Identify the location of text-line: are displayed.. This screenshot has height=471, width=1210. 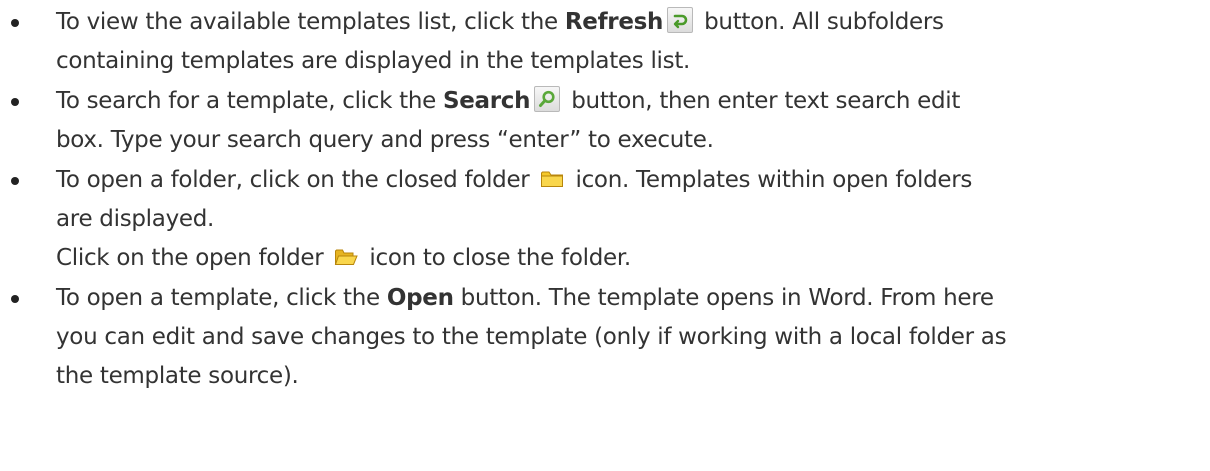
(135, 219).